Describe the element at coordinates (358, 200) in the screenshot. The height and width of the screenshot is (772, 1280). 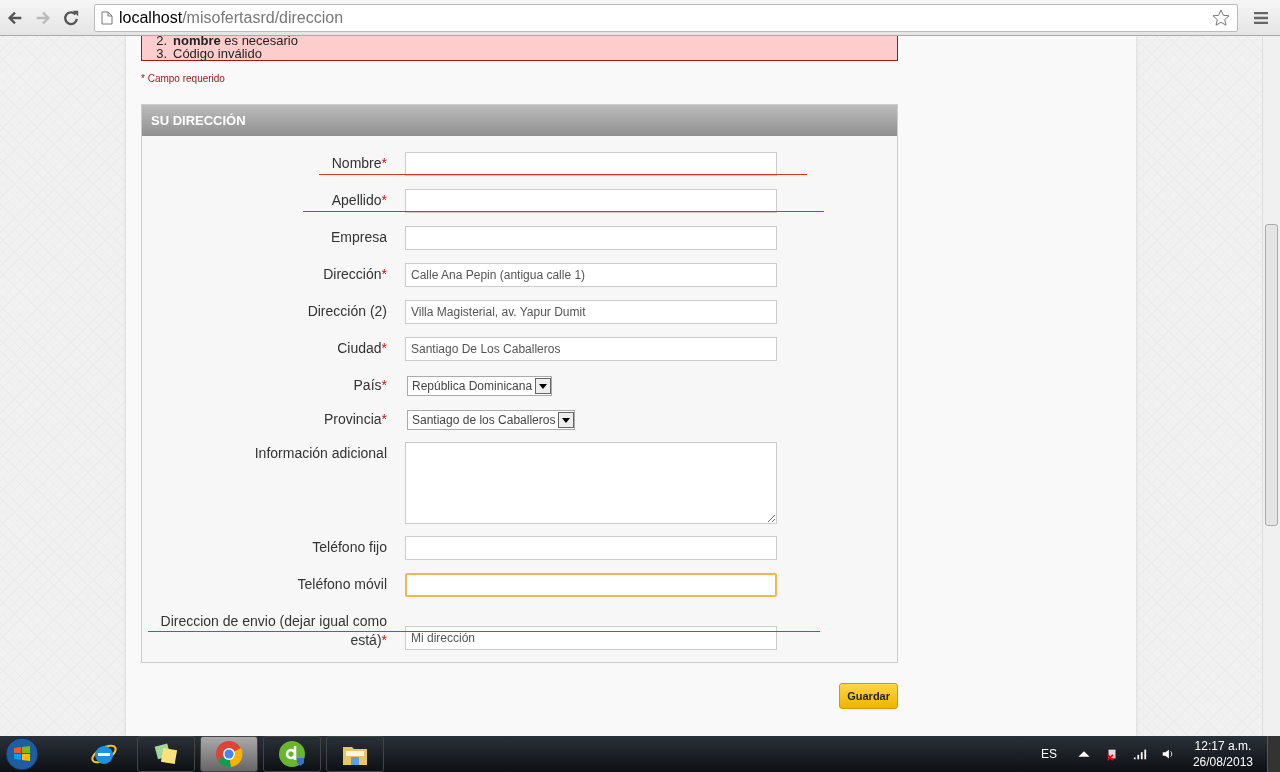
I see `field-label: Apellido*` at that location.